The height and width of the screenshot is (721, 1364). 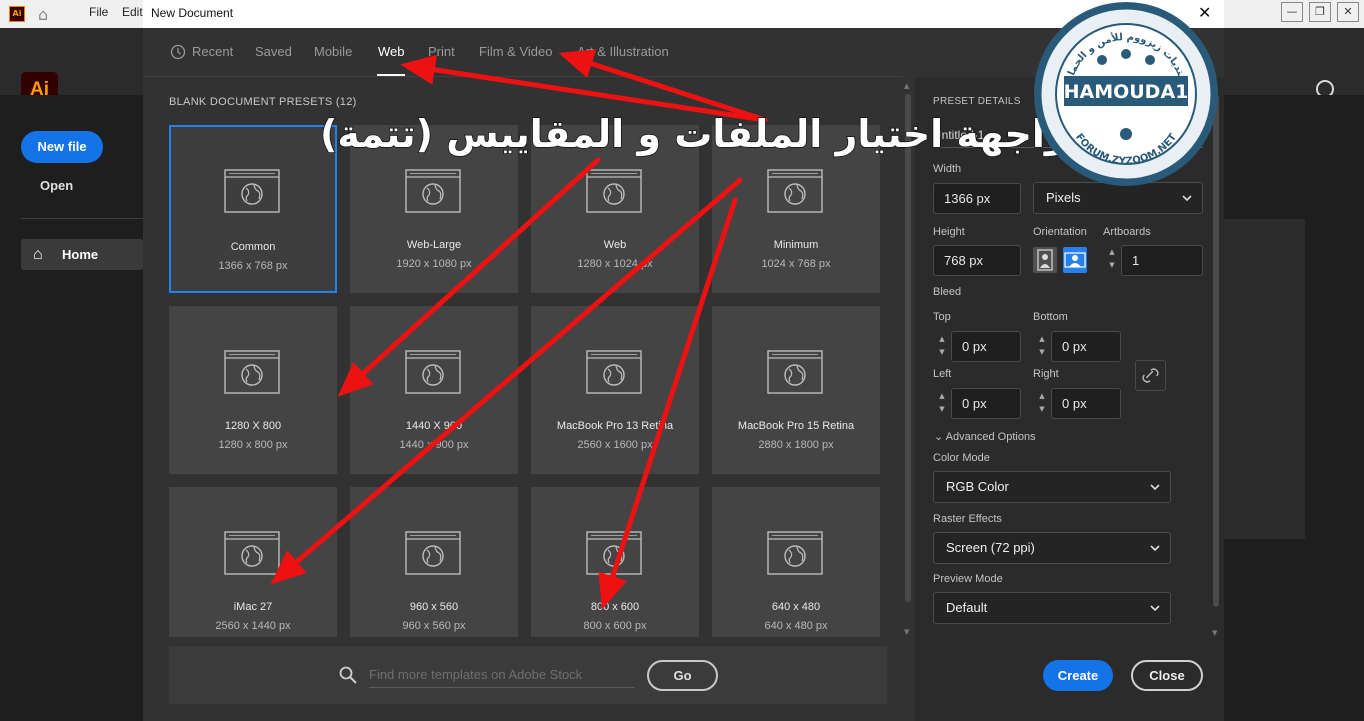 I want to click on search-icon, so click(x=348, y=675).